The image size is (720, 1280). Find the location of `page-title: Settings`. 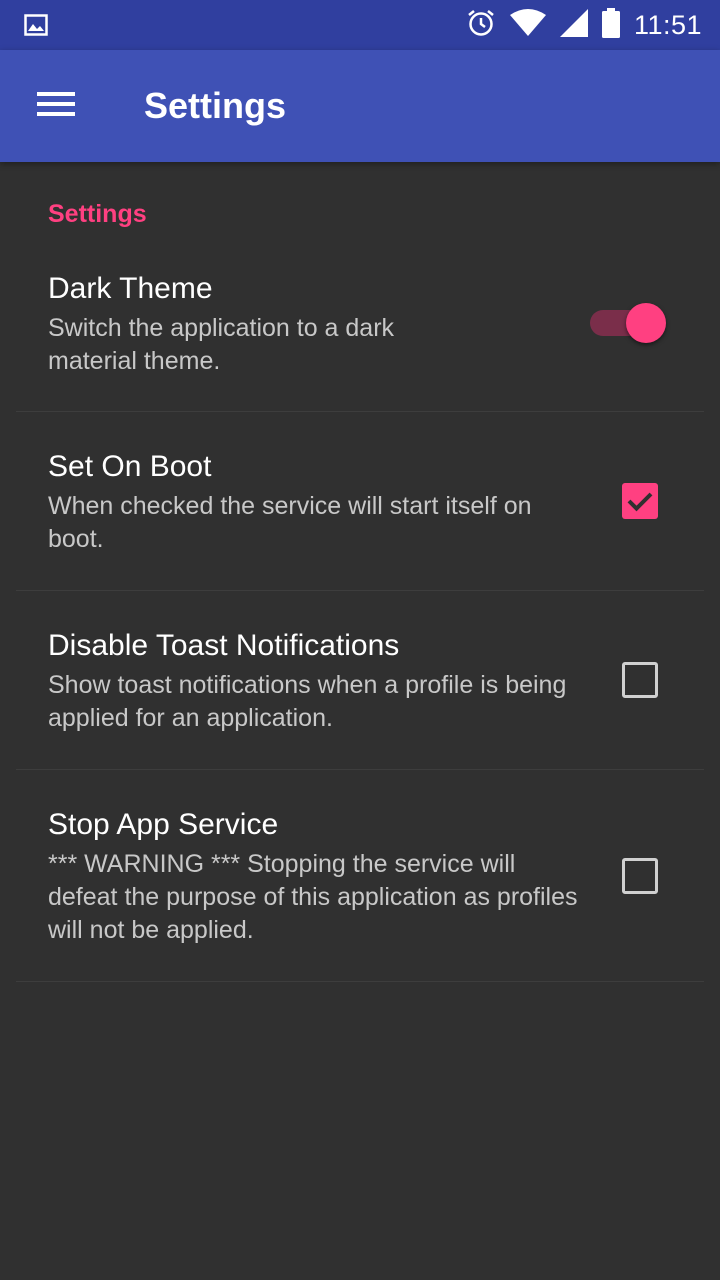

page-title: Settings is located at coordinates (215, 105).